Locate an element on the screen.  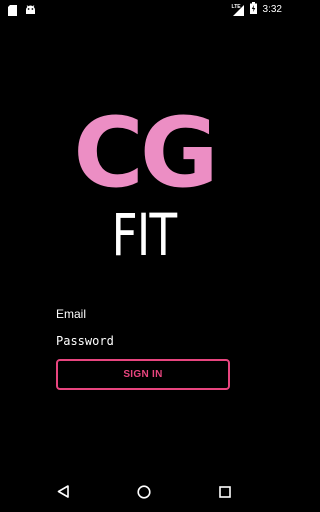
password-input is located at coordinates (144, 341).